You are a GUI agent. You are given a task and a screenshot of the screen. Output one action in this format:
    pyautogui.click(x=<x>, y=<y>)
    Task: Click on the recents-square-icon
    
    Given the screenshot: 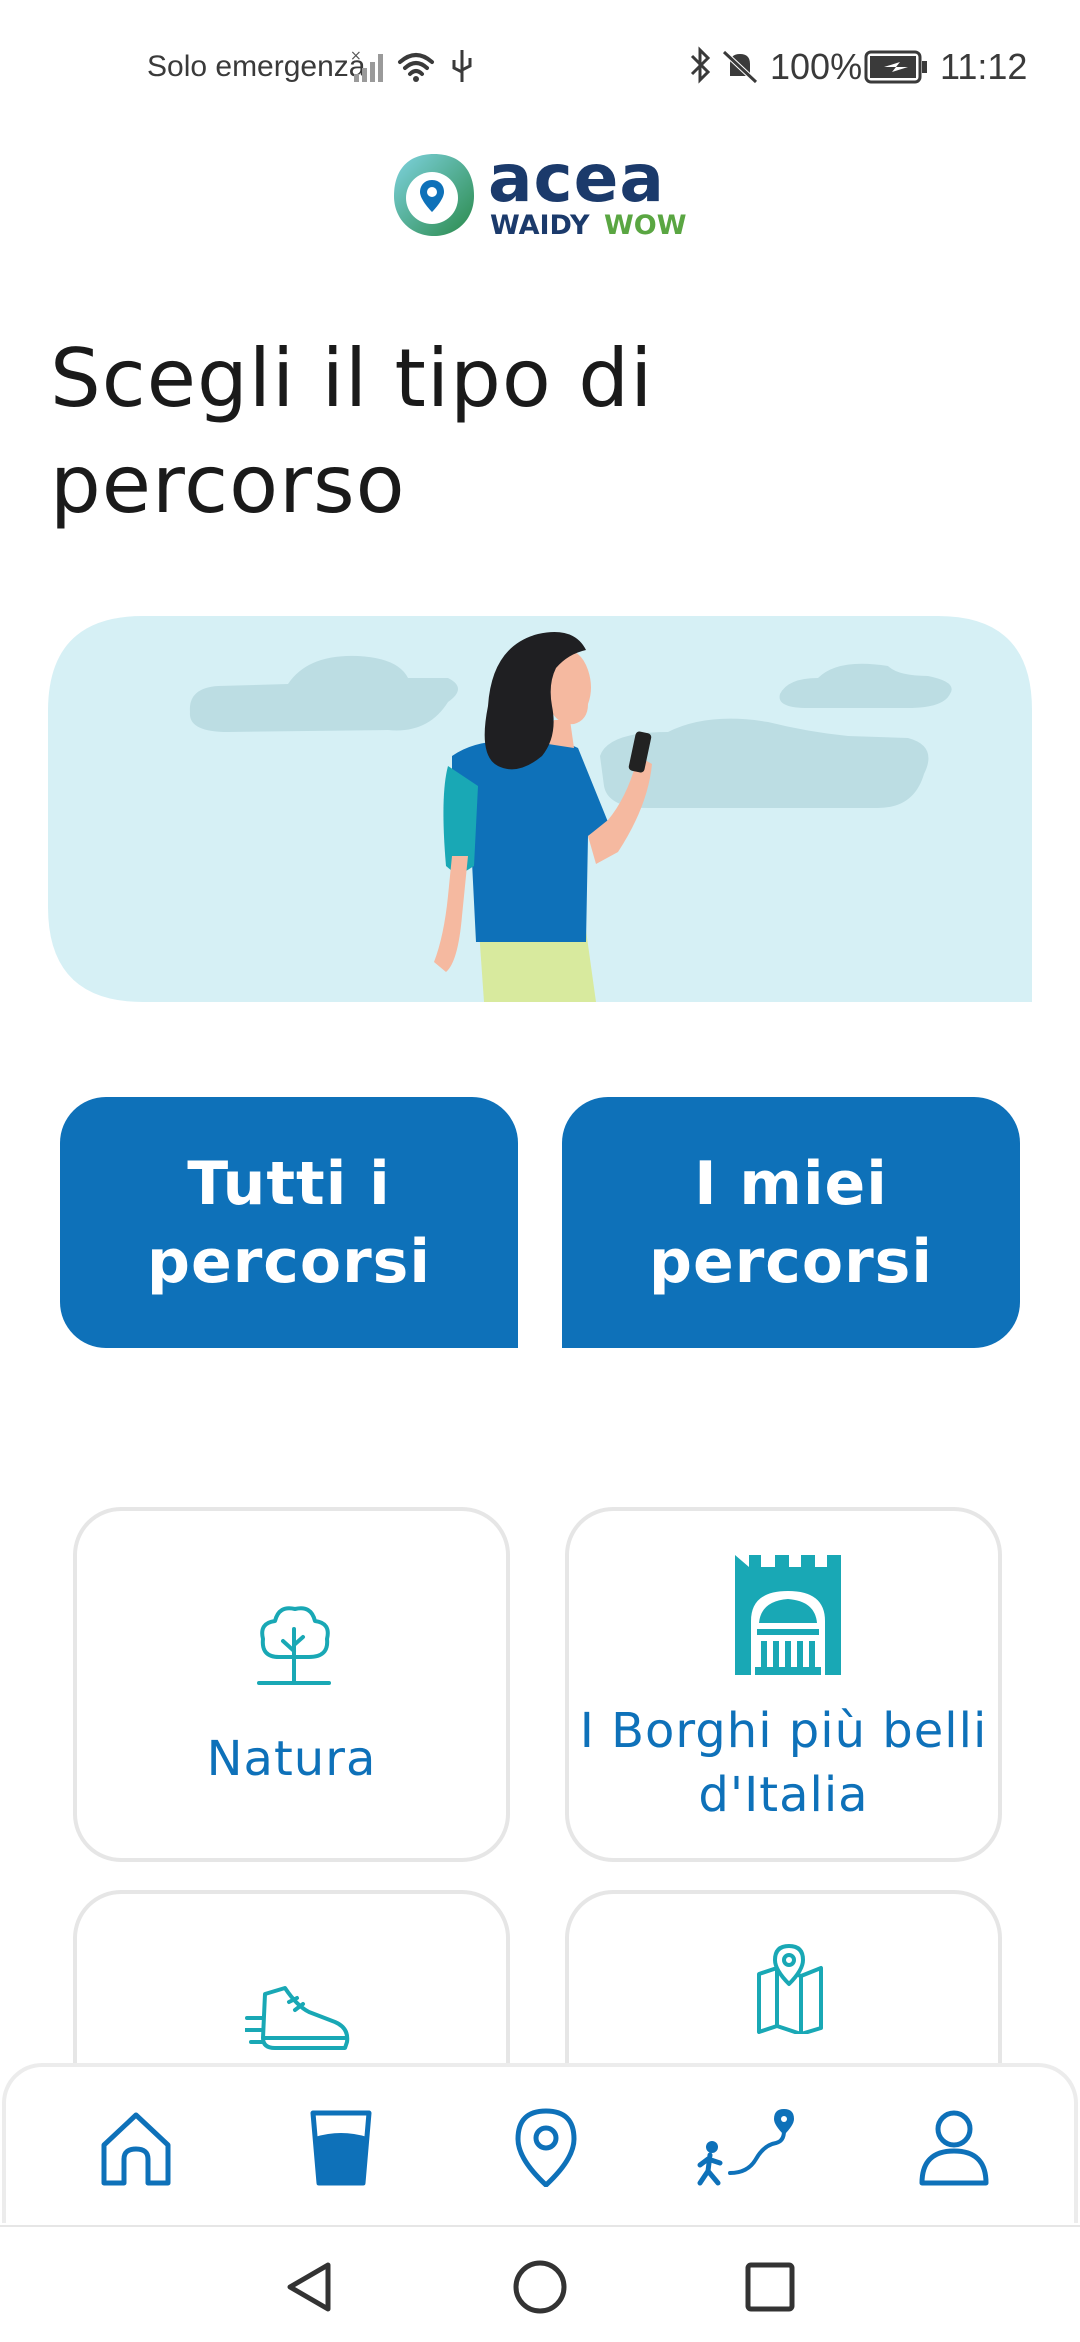 What is the action you would take?
    pyautogui.click(x=770, y=2287)
    